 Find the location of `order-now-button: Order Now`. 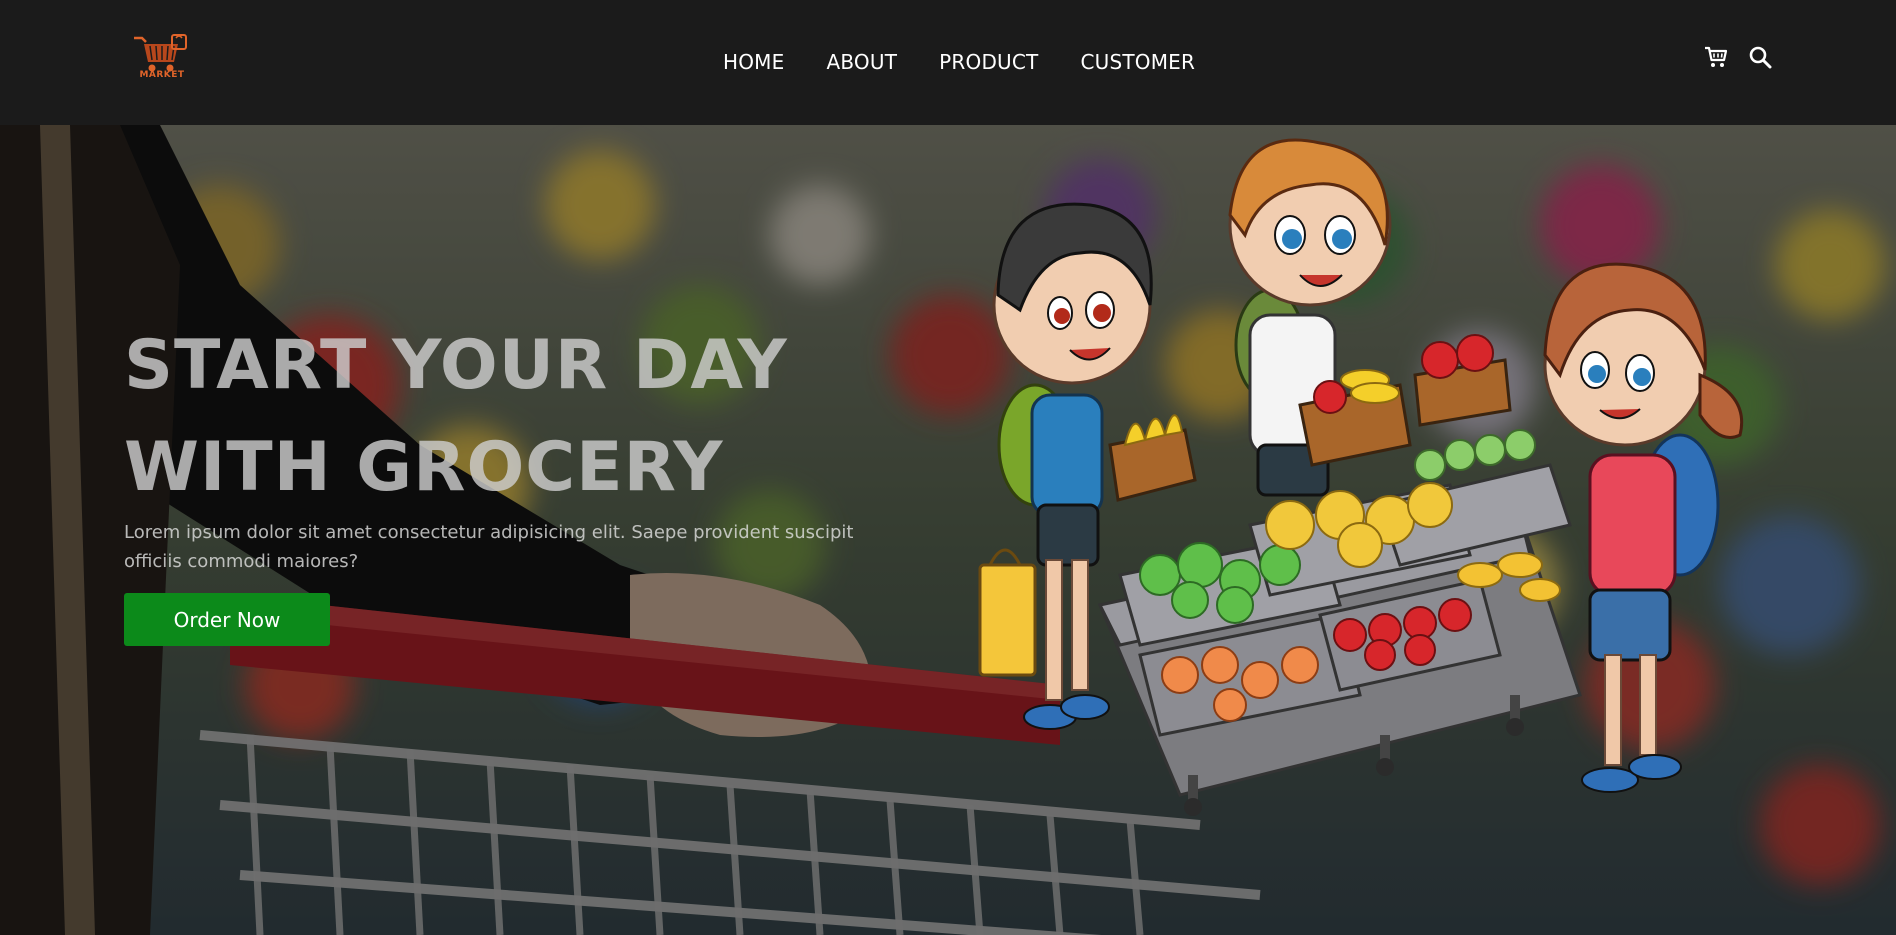

order-now-button: Order Now is located at coordinates (227, 619).